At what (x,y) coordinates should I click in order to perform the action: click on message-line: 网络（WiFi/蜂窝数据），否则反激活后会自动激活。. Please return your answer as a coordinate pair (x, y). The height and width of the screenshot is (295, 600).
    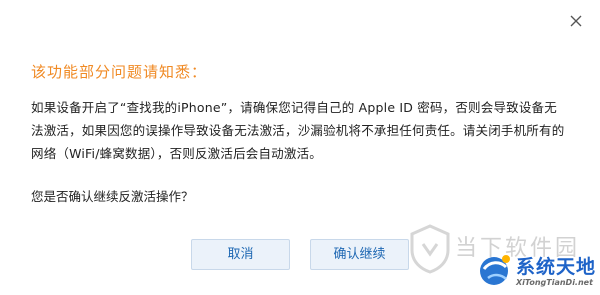
    Looking at the image, I should click on (176, 153).